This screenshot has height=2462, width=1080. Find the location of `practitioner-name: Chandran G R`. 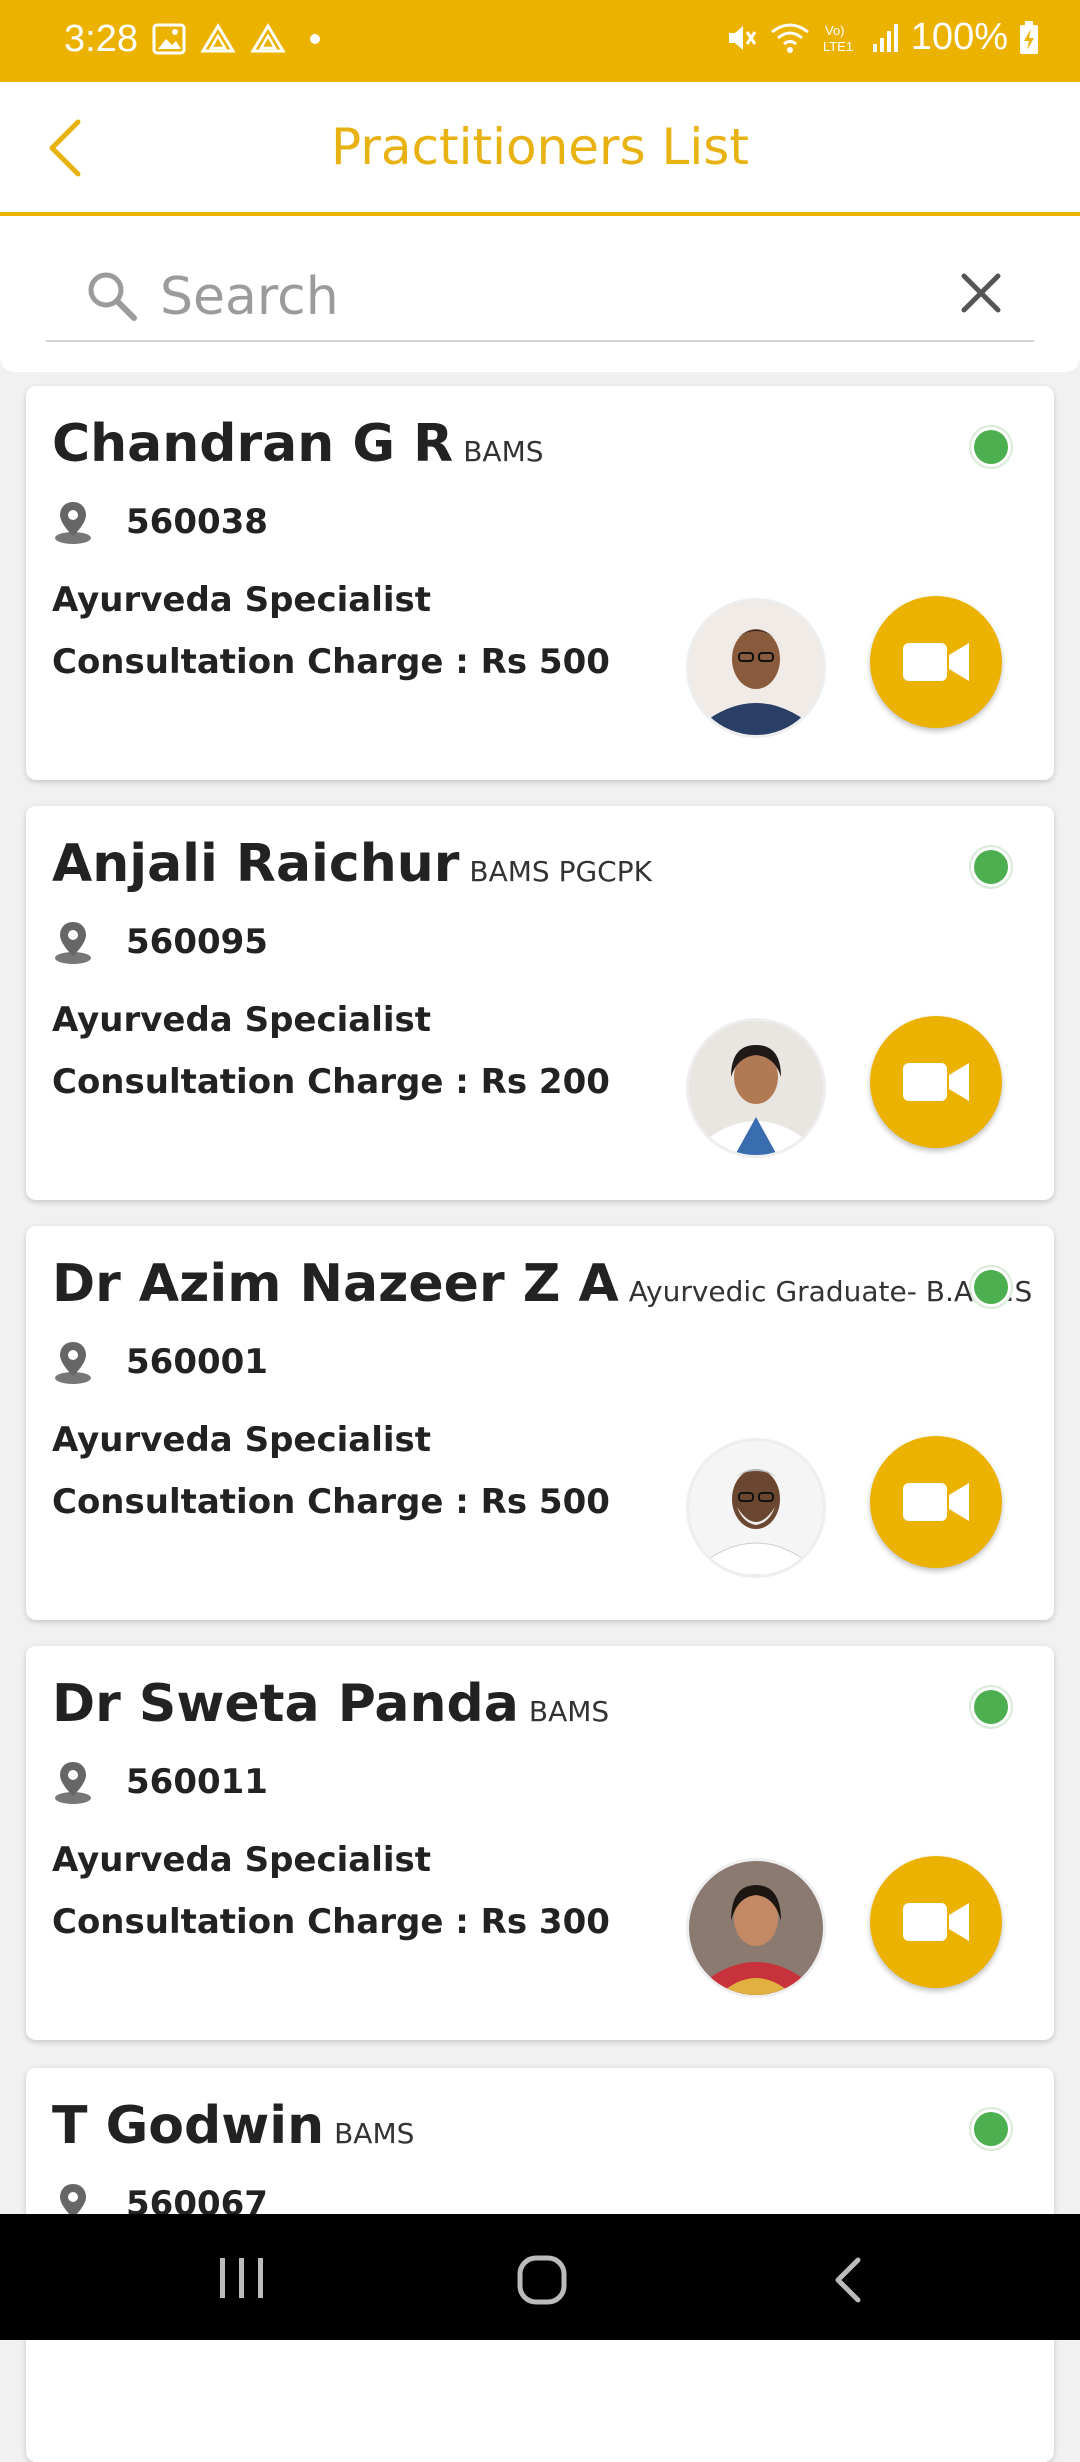

practitioner-name: Chandran G R is located at coordinates (253, 444).